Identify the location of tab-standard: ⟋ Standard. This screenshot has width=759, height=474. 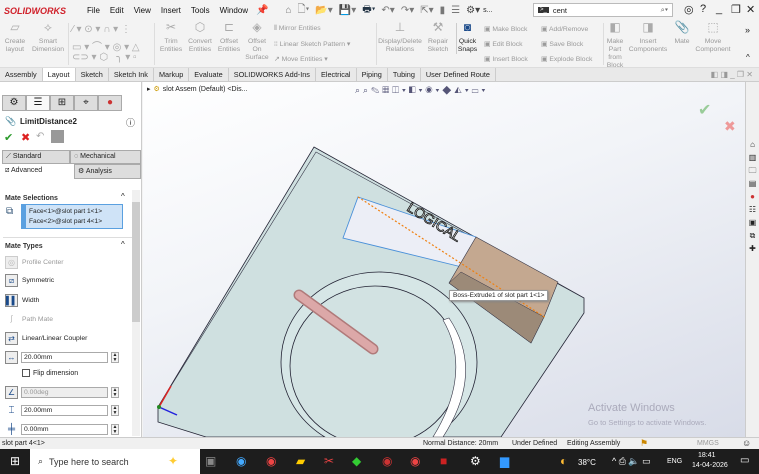
(36, 157).